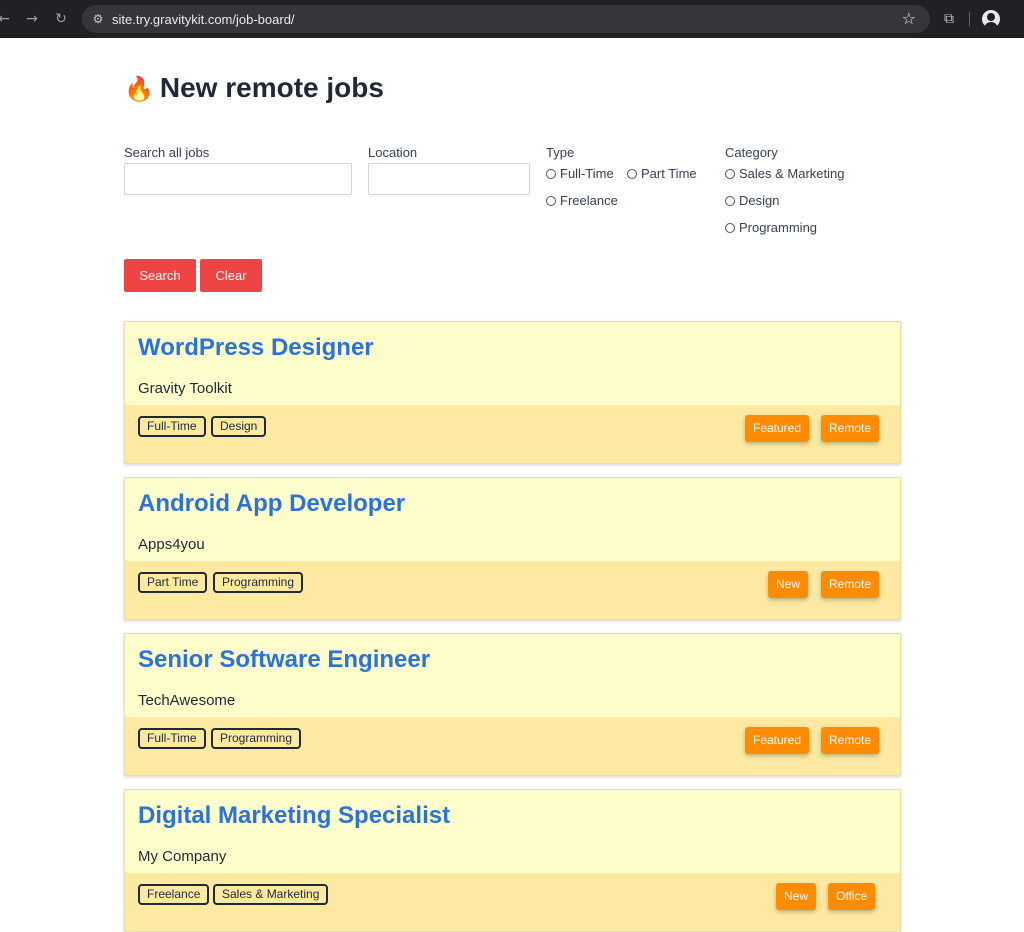  I want to click on search-all-jobs-label: Search all jobs, so click(167, 152).